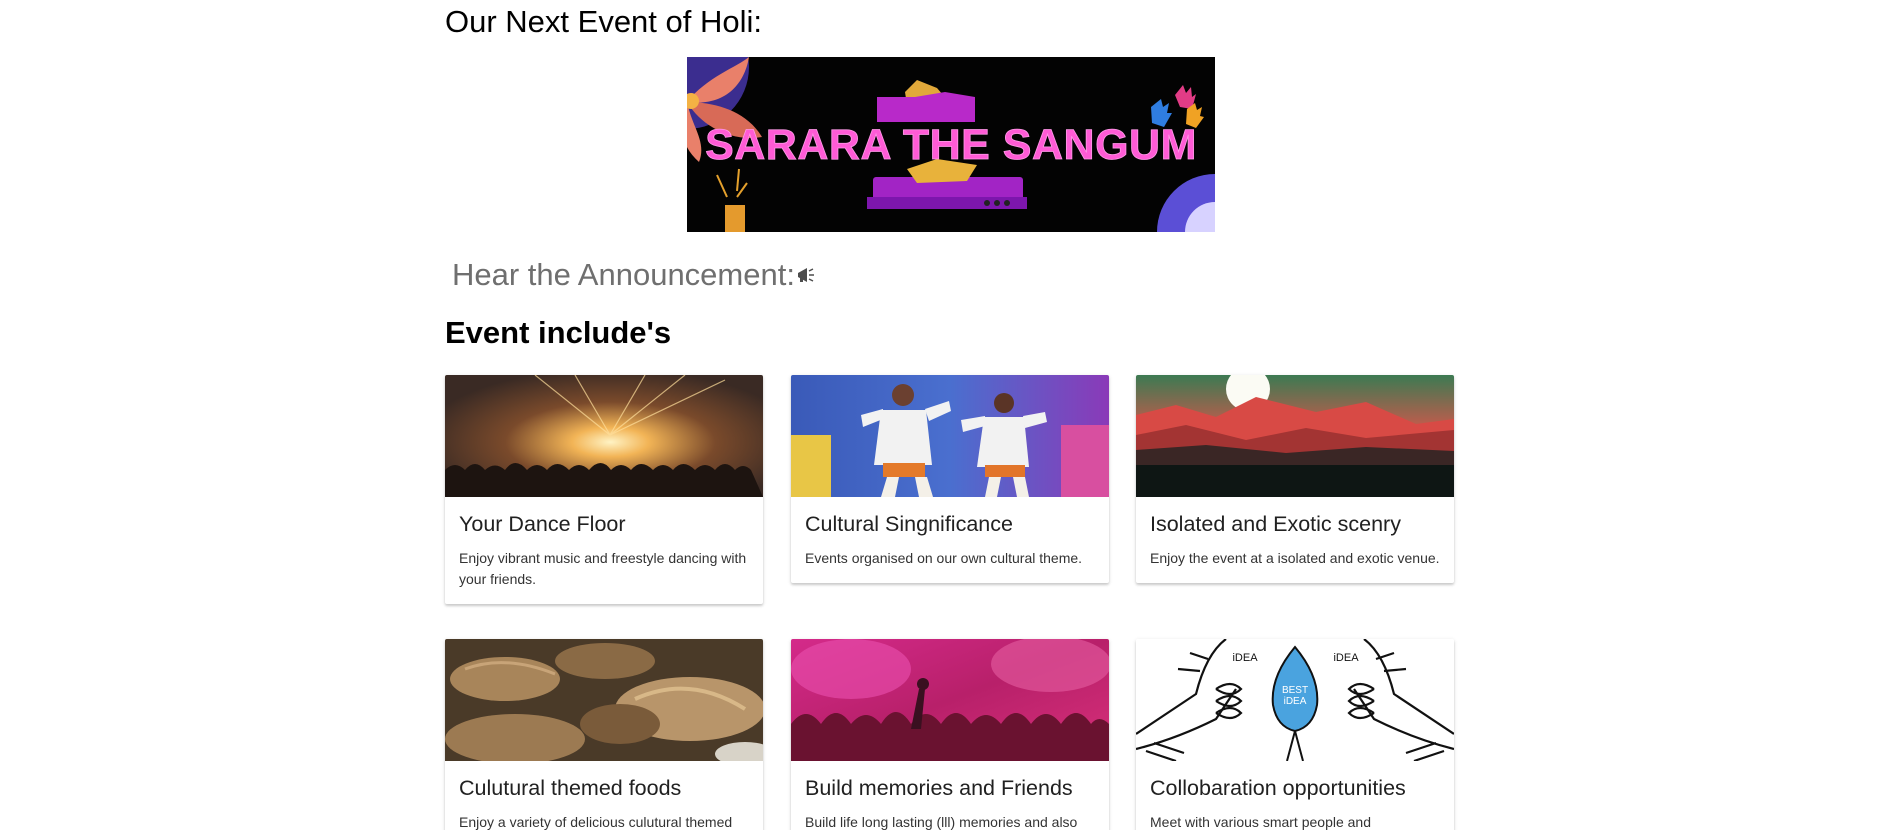  Describe the element at coordinates (1346, 658) in the screenshot. I see `idea-label-right: iDEA` at that location.